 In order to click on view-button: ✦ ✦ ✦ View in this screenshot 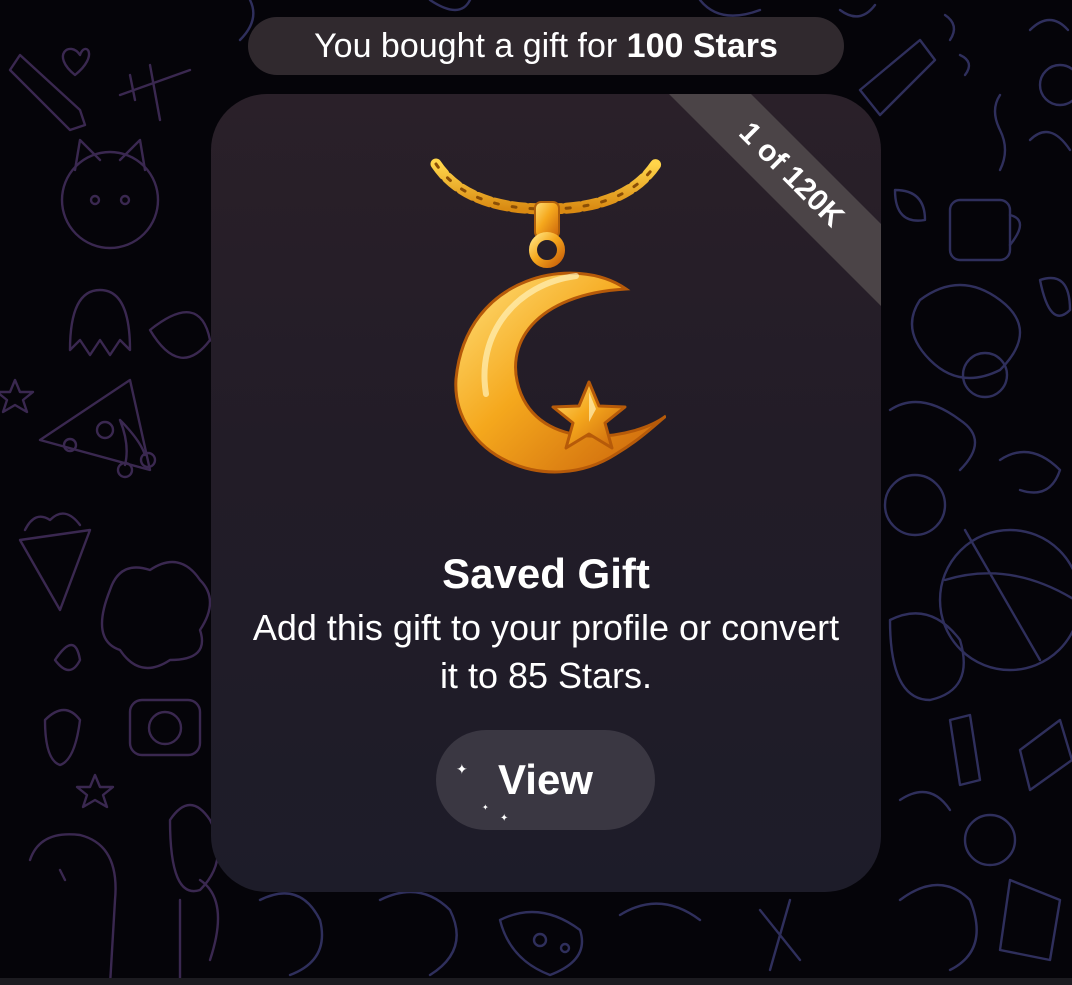, I will do `click(545, 780)`.